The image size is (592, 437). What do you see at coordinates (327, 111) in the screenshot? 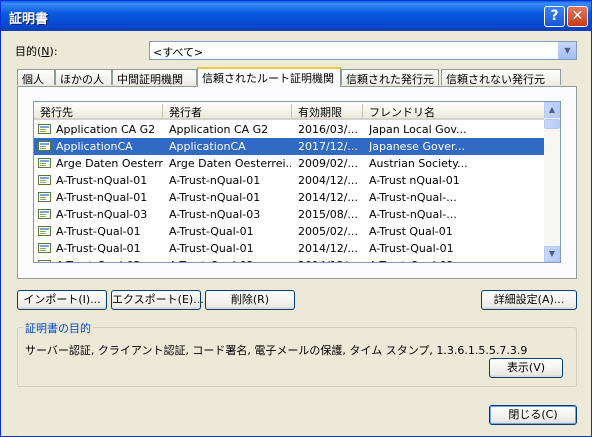
I see `column-expiration: 有効期限` at bounding box center [327, 111].